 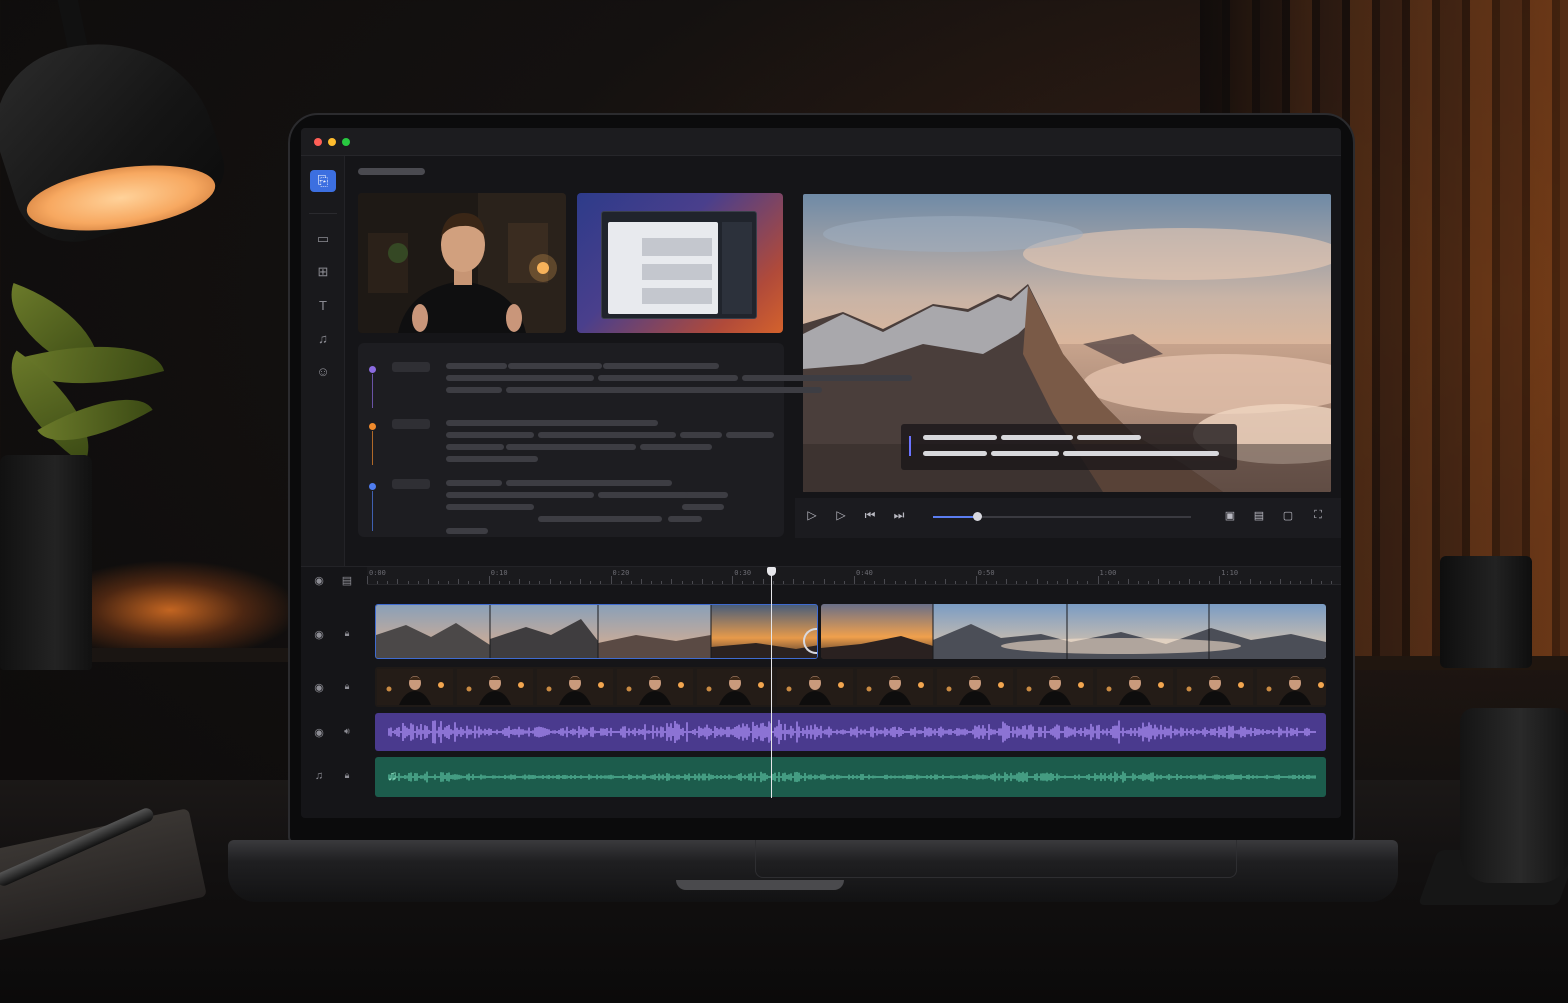 I want to click on sidebar-text-button: T, so click(x=323, y=305).